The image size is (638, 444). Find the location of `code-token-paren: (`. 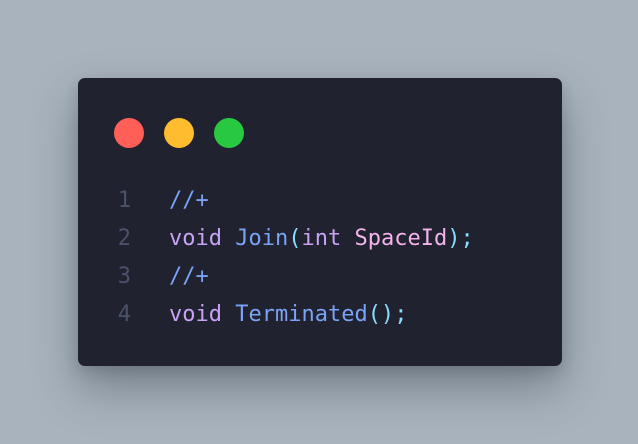

code-token-paren: ( is located at coordinates (295, 238).